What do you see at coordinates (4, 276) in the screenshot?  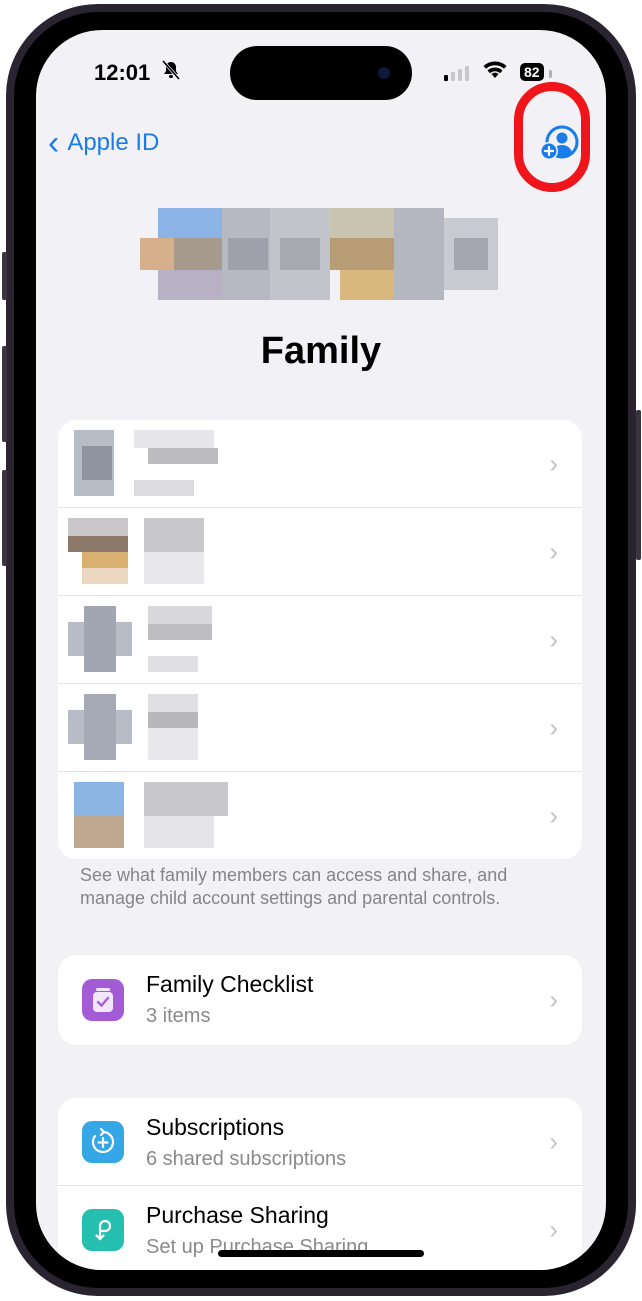 I see `action-button` at bounding box center [4, 276].